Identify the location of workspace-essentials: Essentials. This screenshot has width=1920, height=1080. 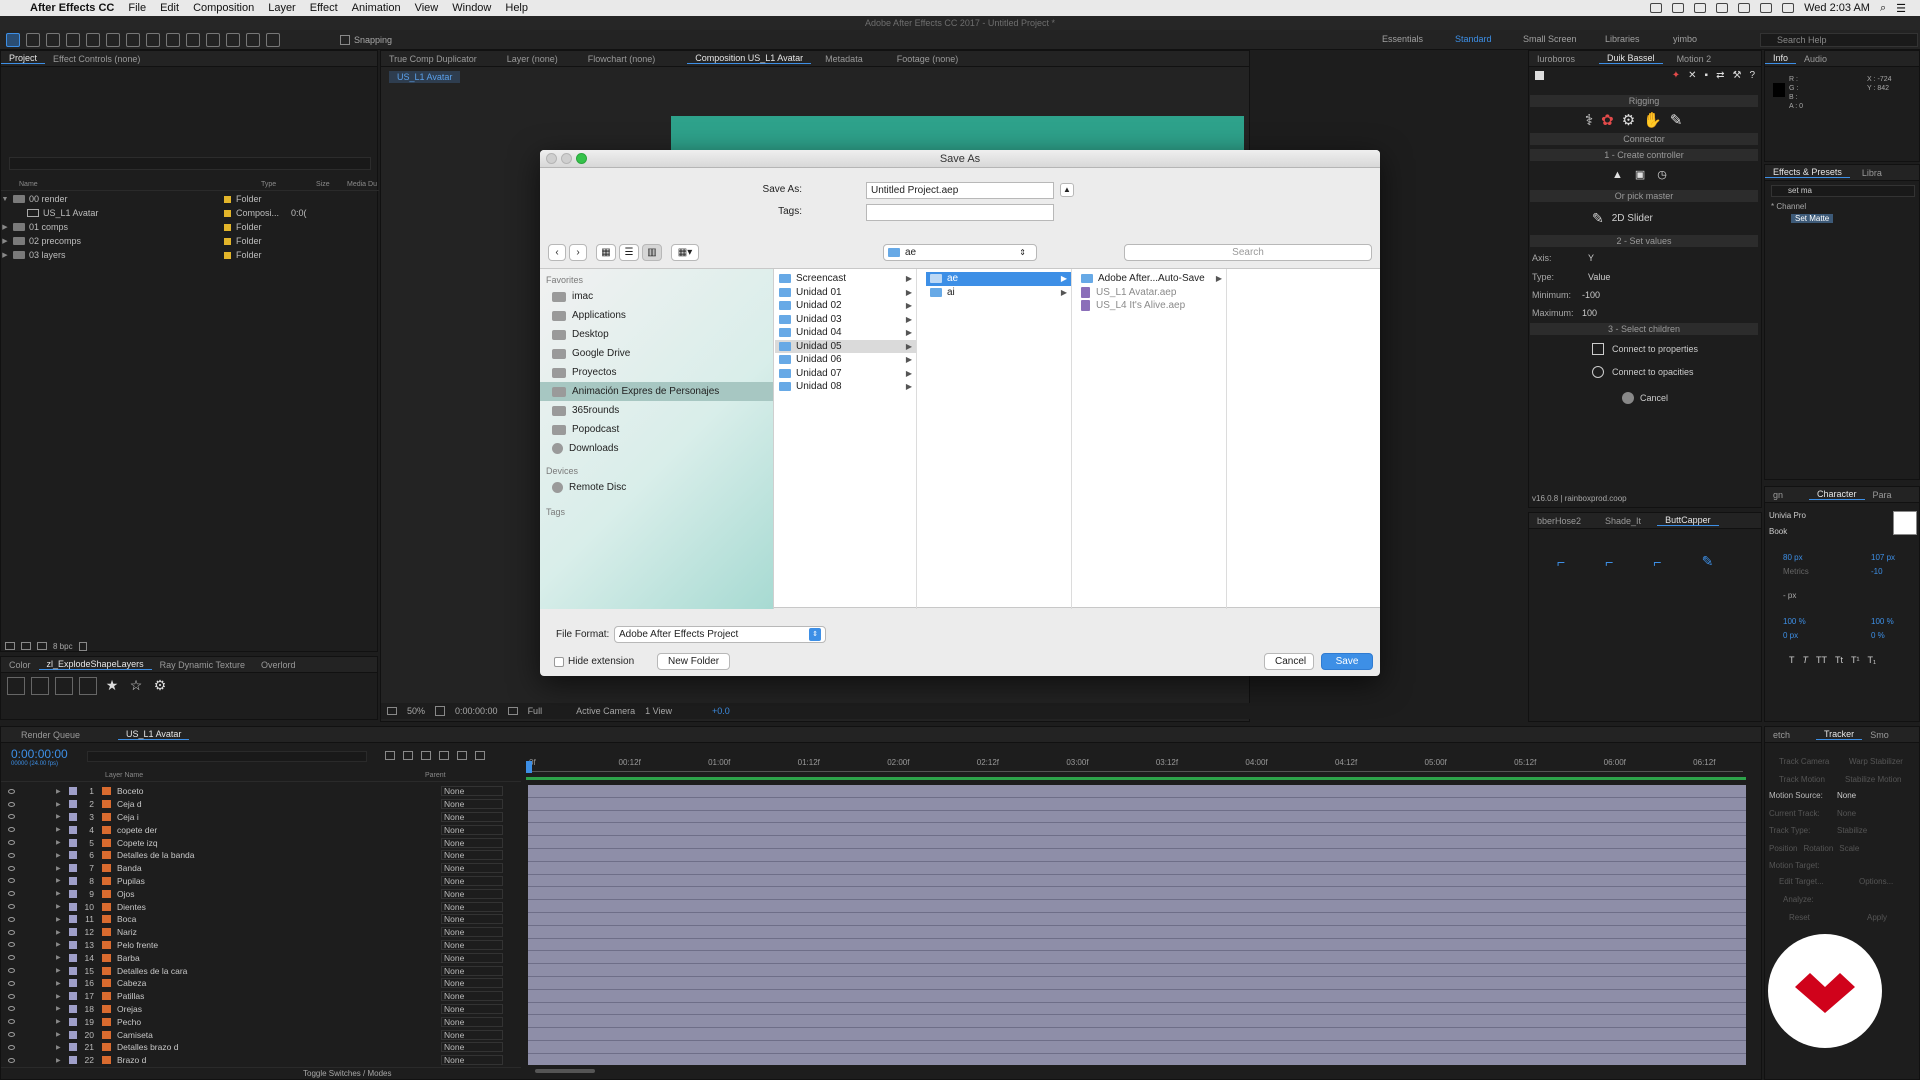
(1402, 39).